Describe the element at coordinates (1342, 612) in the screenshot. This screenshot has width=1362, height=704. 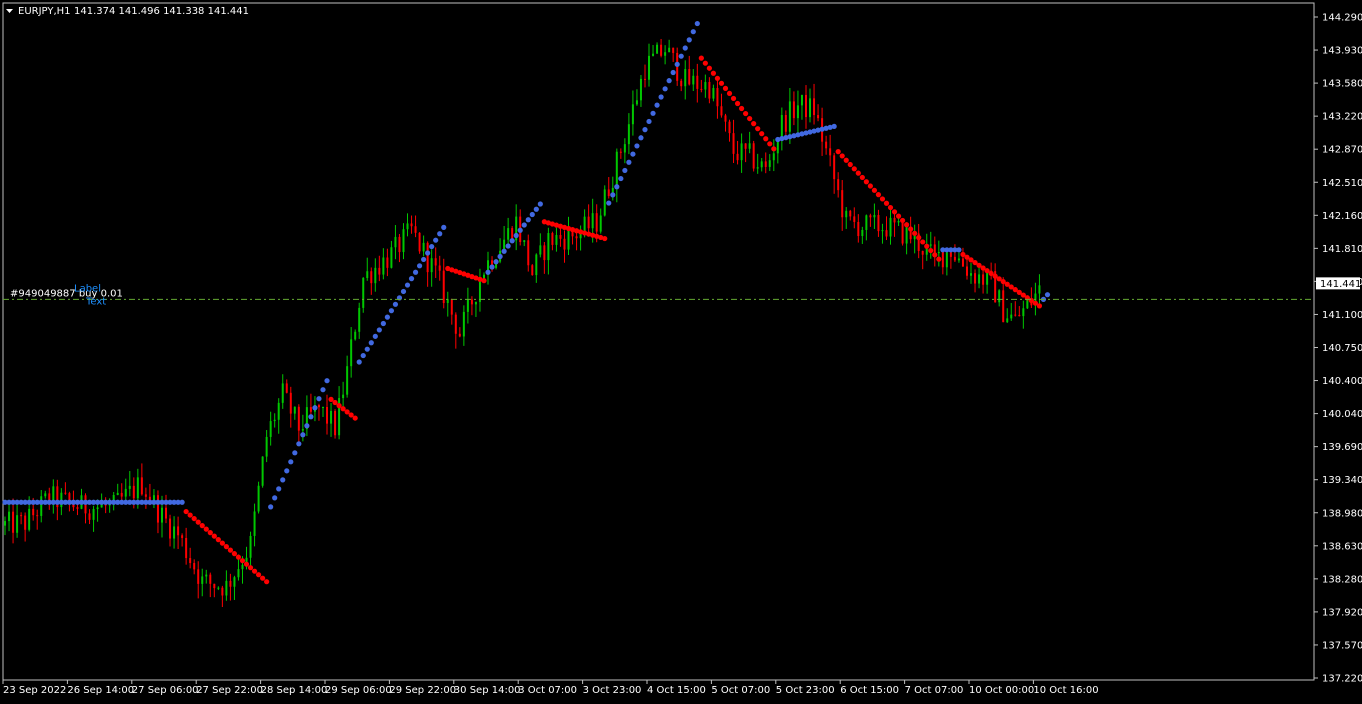
I see `price-tick-label: 137.920` at that location.